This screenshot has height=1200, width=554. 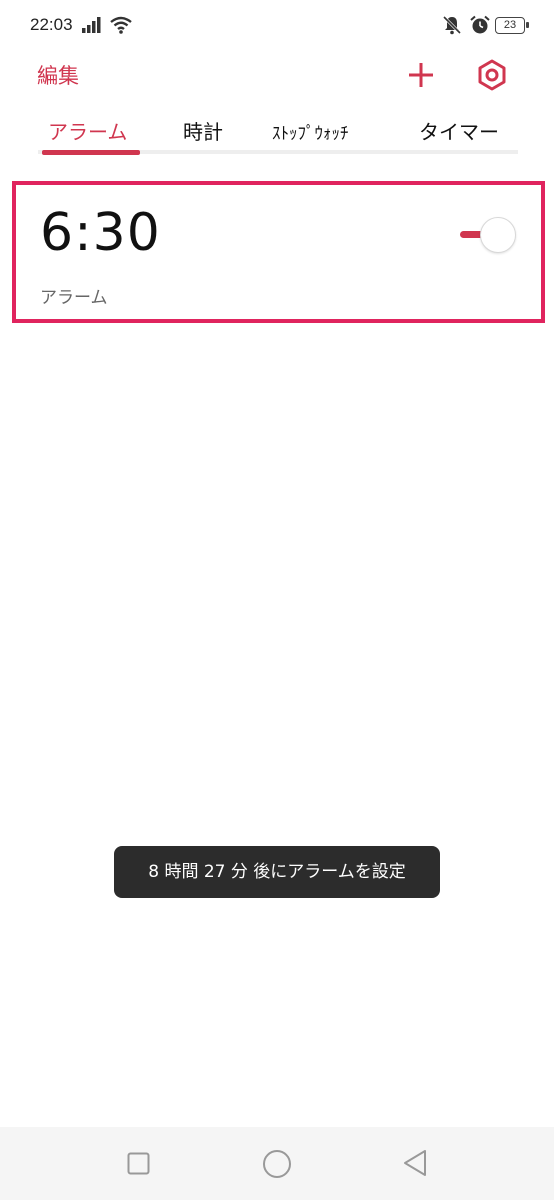 I want to click on alarm-item: 6:30 アラーム, so click(x=278, y=252).